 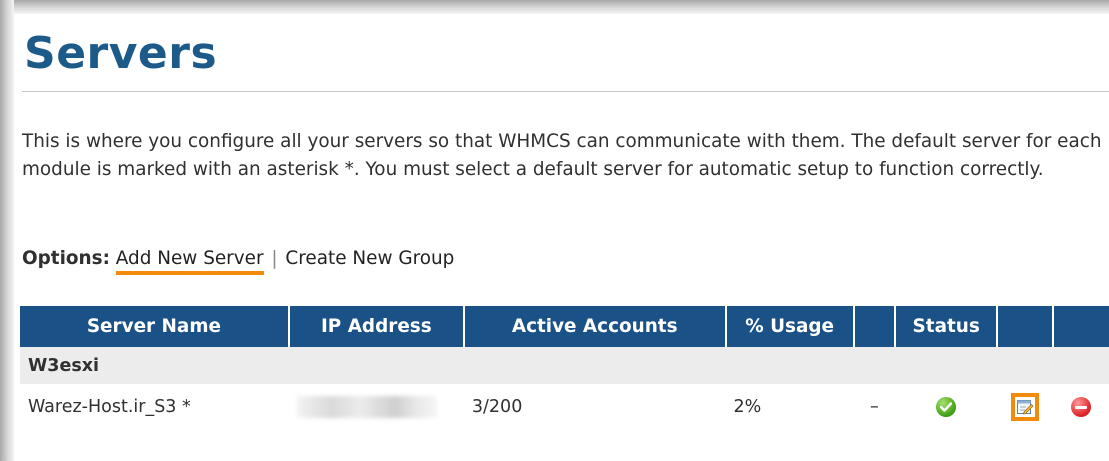 I want to click on delete-cell, so click(x=1080, y=407).